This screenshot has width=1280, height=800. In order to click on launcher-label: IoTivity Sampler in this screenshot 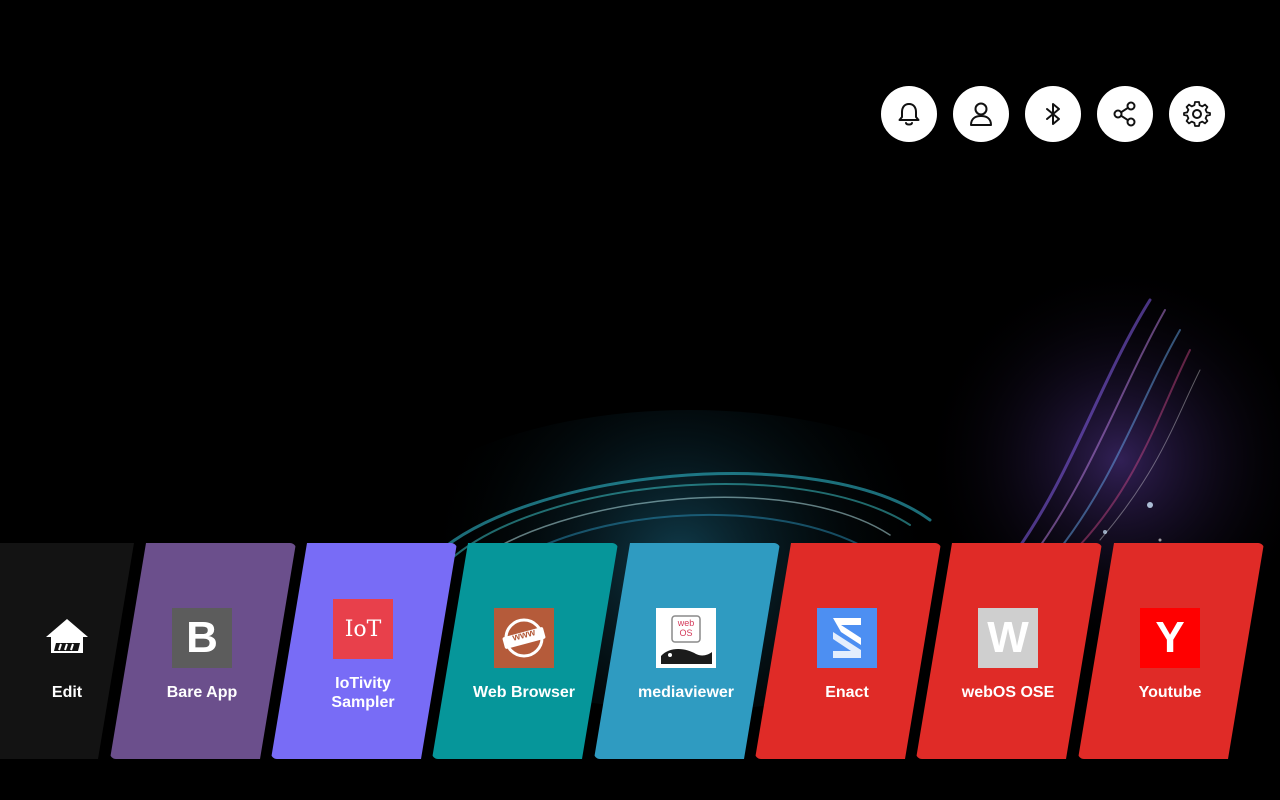, I will do `click(363, 693)`.